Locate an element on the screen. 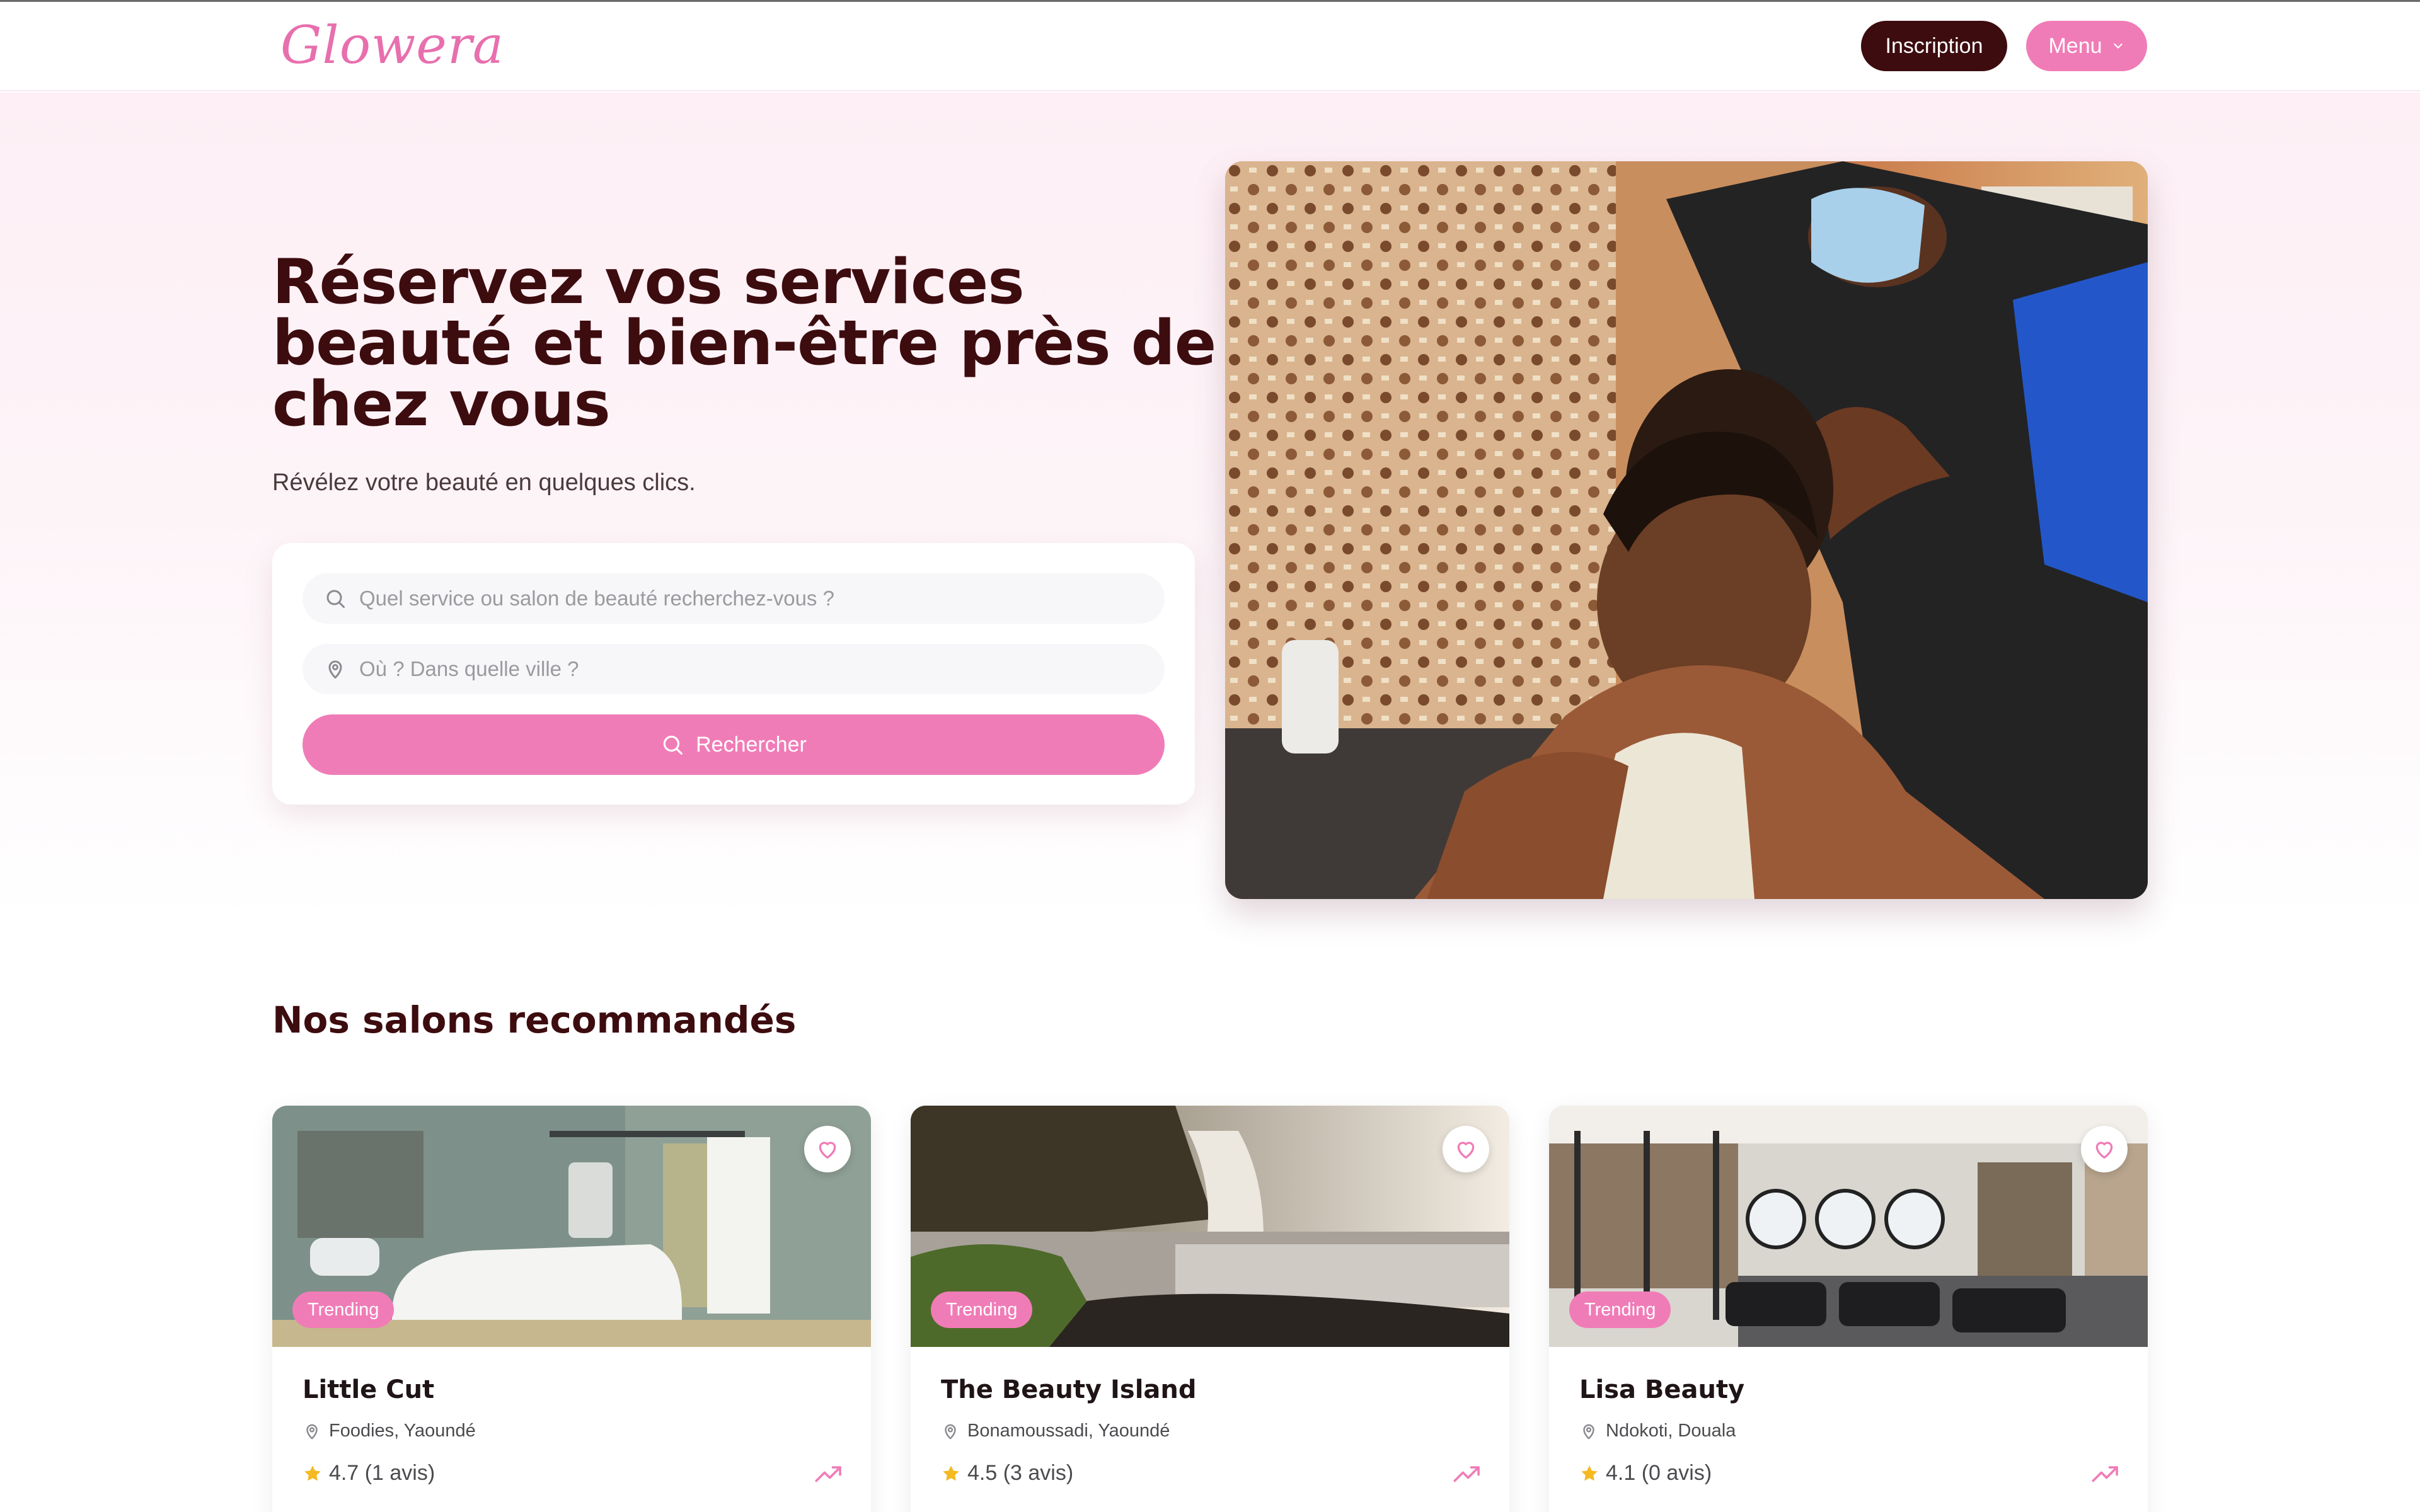 The image size is (2420, 1512). salon-rating: 4.5 (3 avis) is located at coordinates (1007, 1473).